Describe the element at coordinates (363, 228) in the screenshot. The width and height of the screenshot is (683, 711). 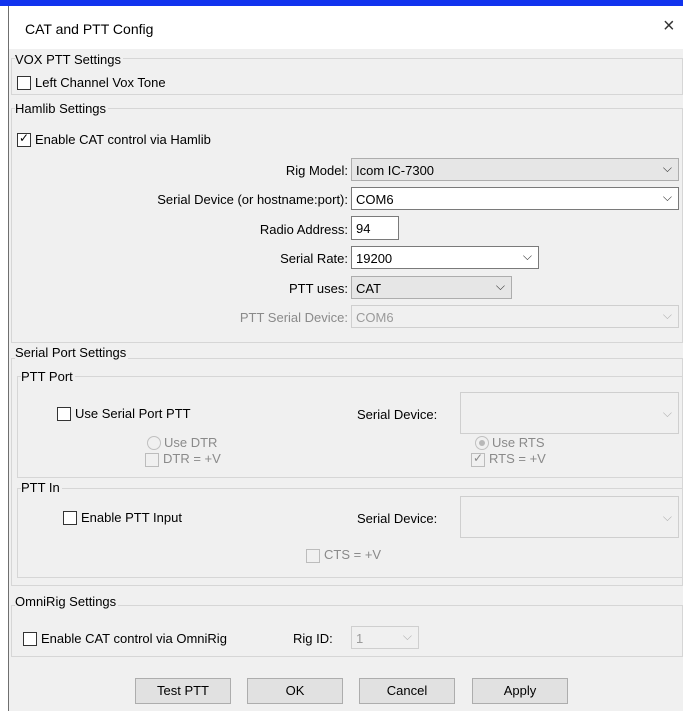
I see `radio-address-value: 94` at that location.